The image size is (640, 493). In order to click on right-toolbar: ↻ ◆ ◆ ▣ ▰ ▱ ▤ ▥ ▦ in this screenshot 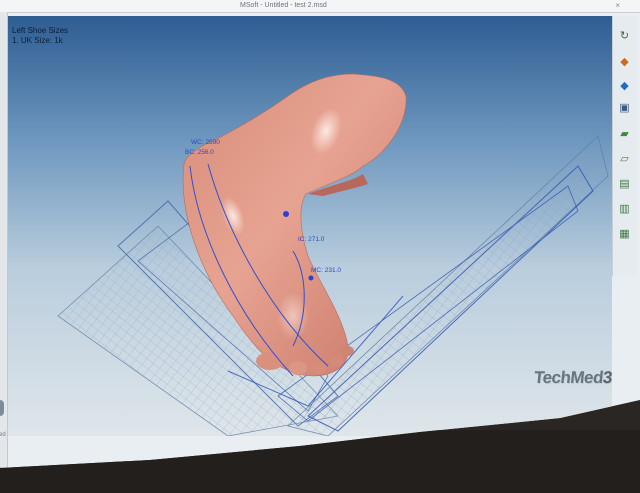, I will do `click(624, 146)`.